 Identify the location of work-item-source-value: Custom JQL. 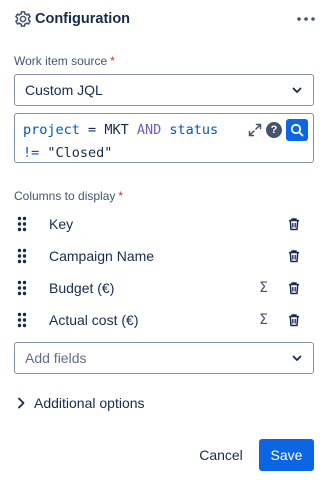
(64, 90).